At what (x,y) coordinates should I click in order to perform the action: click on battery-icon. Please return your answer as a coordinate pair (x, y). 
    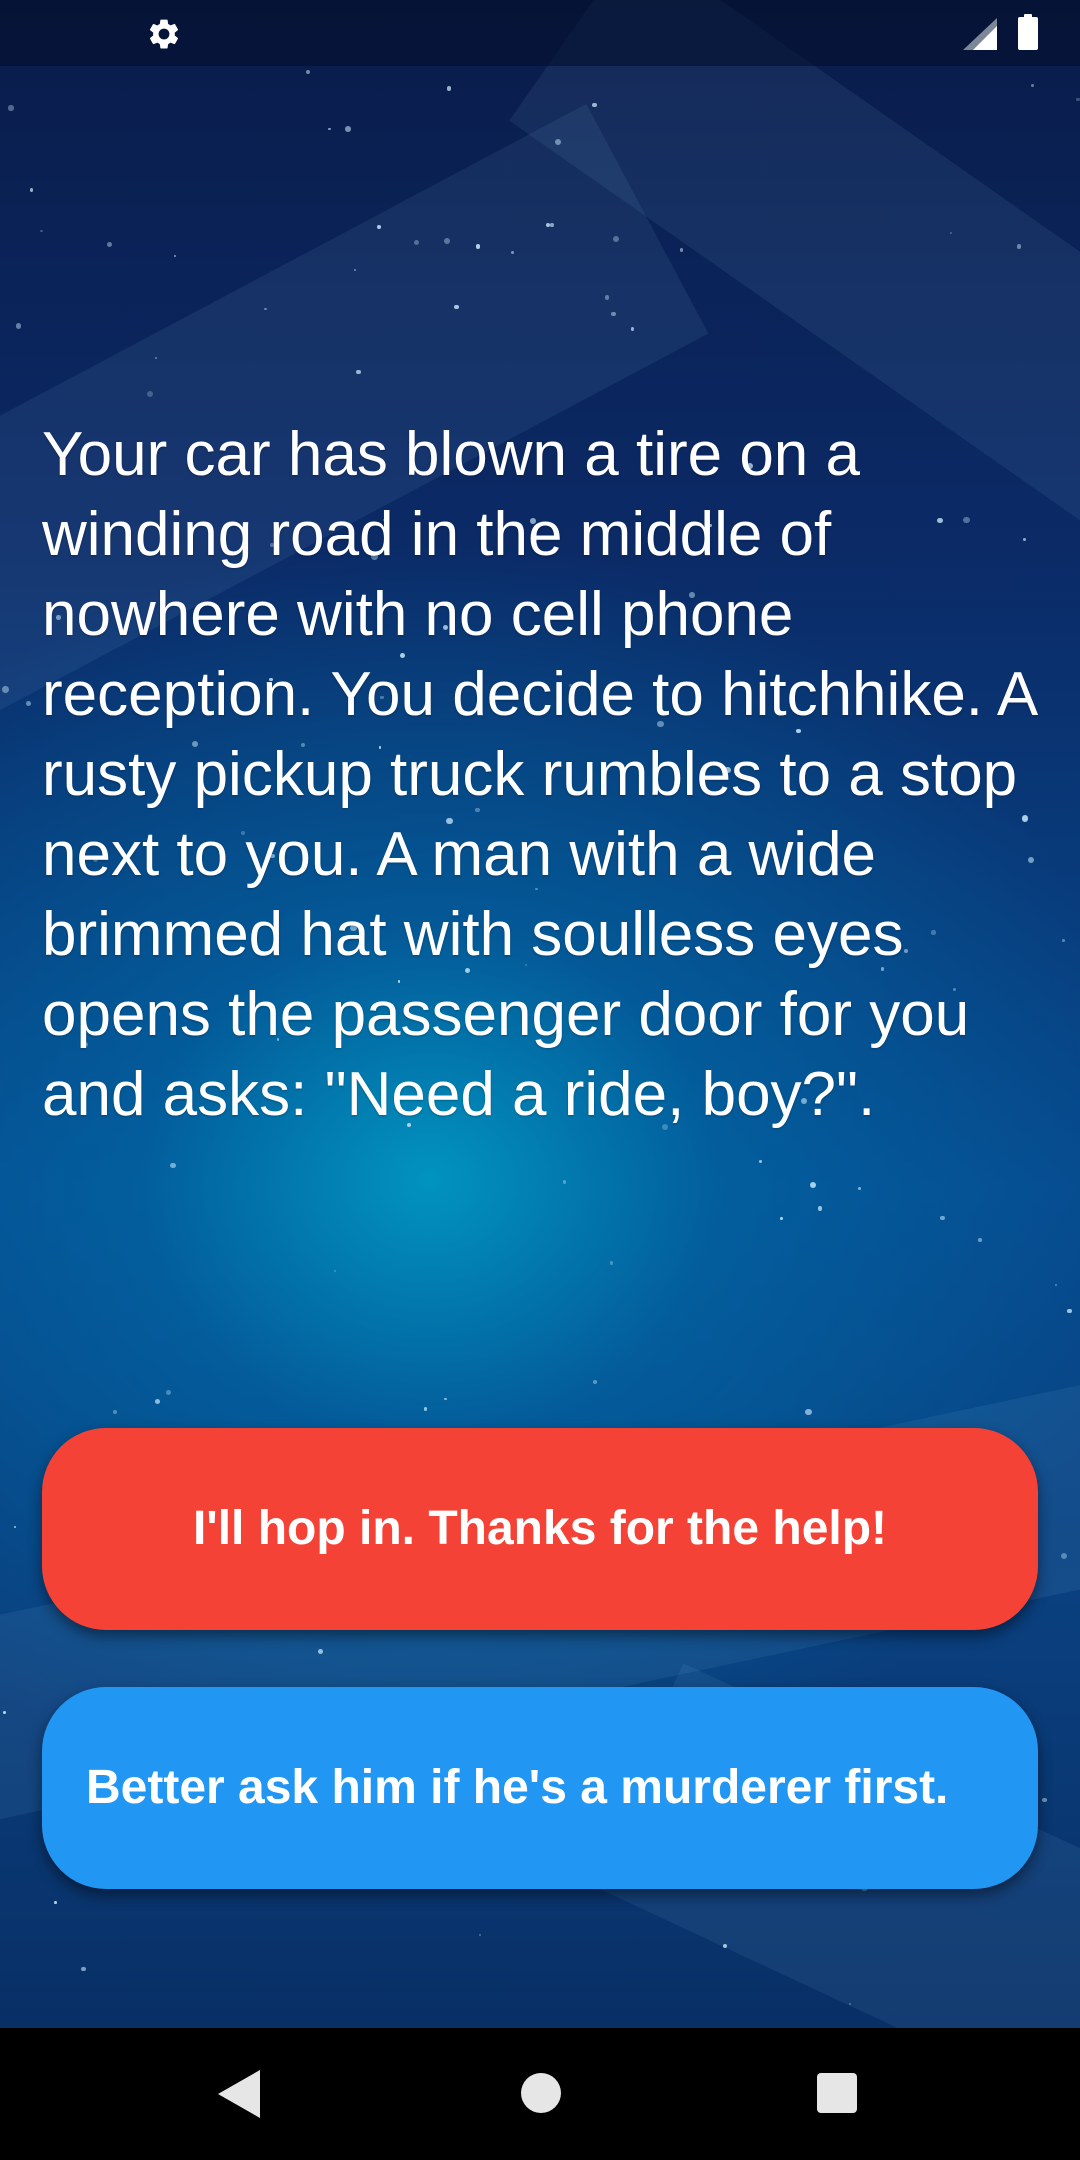
    Looking at the image, I should click on (1028, 32).